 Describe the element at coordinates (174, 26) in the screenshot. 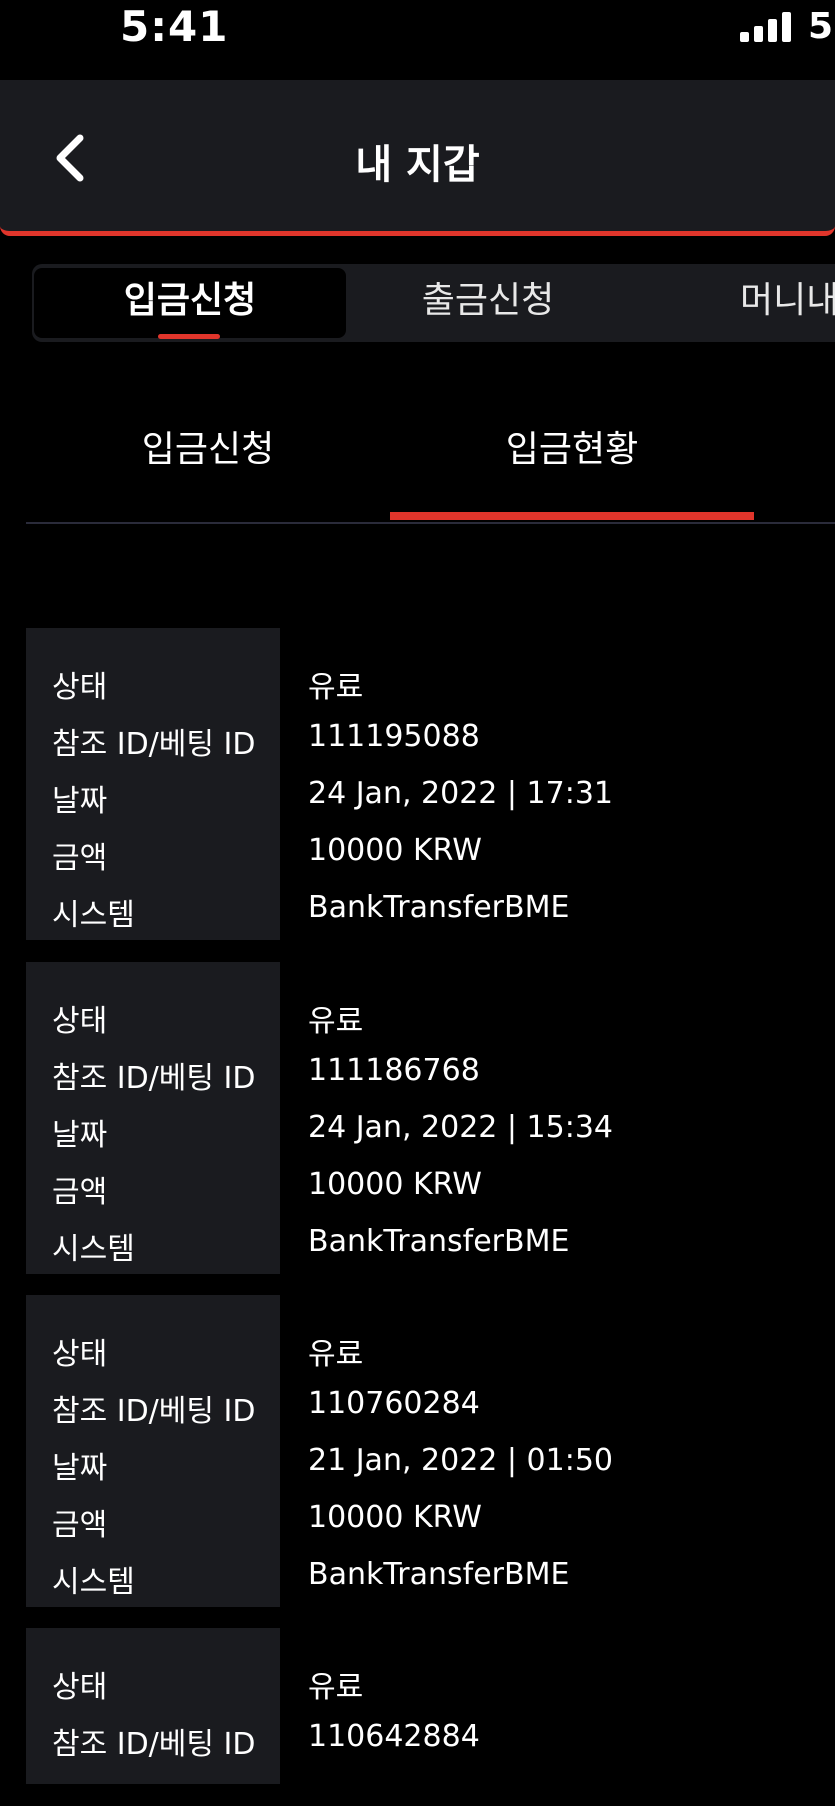

I see `status-time: 5:41` at that location.